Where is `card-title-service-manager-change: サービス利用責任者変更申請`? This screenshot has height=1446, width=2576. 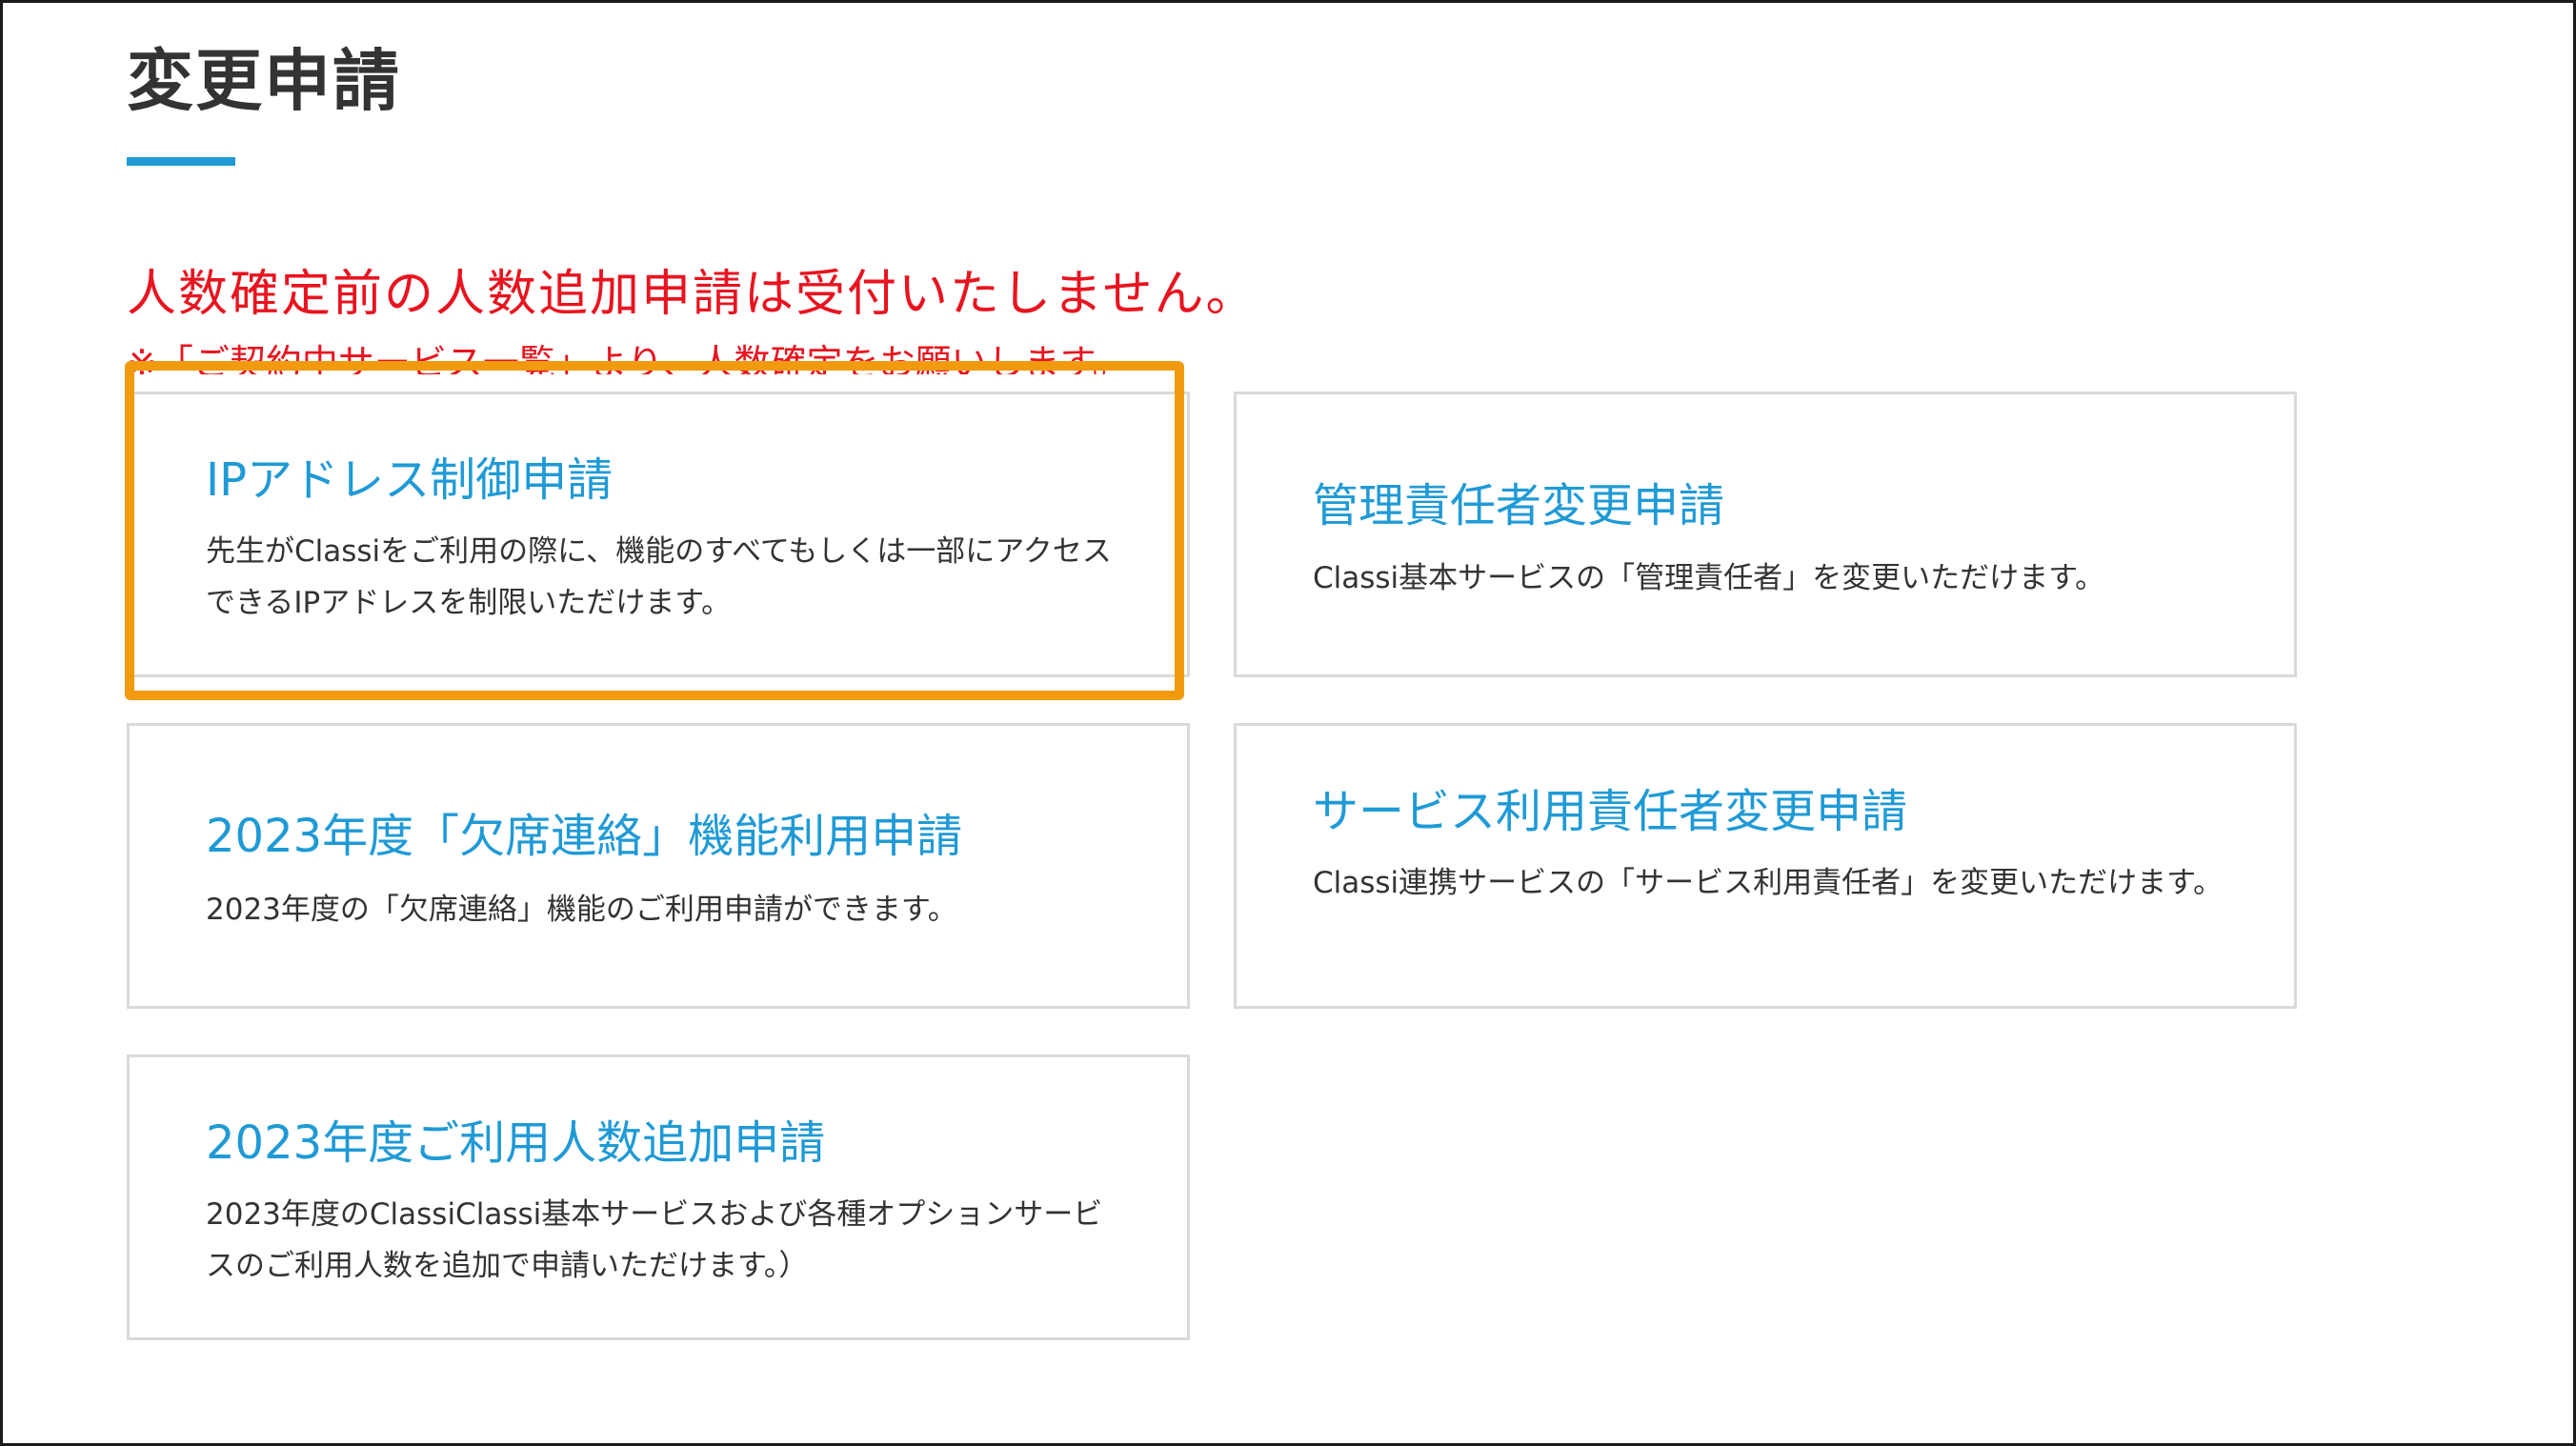 card-title-service-manager-change: サービス利用責任者変更申請 is located at coordinates (1610, 811).